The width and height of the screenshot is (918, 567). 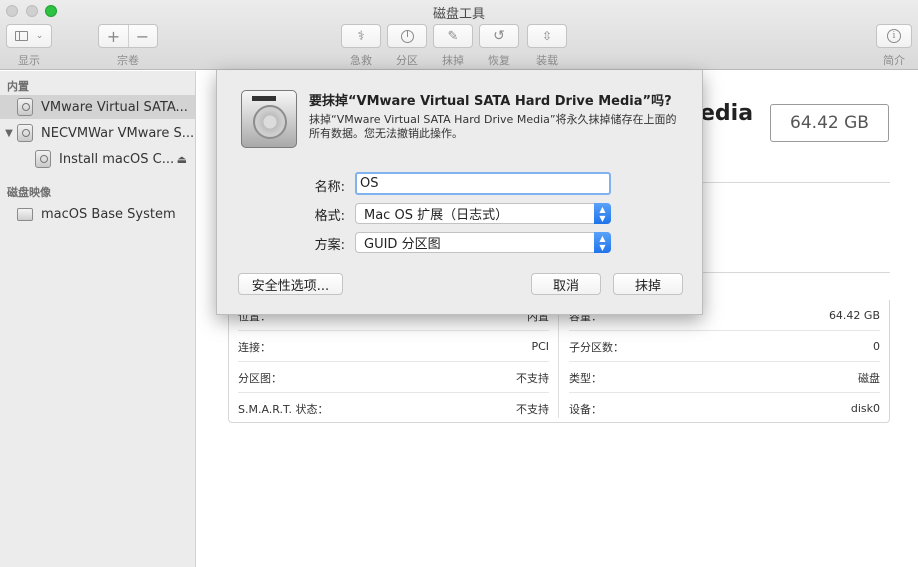 What do you see at coordinates (865, 408) in the screenshot?
I see `info-value: disk0` at bounding box center [865, 408].